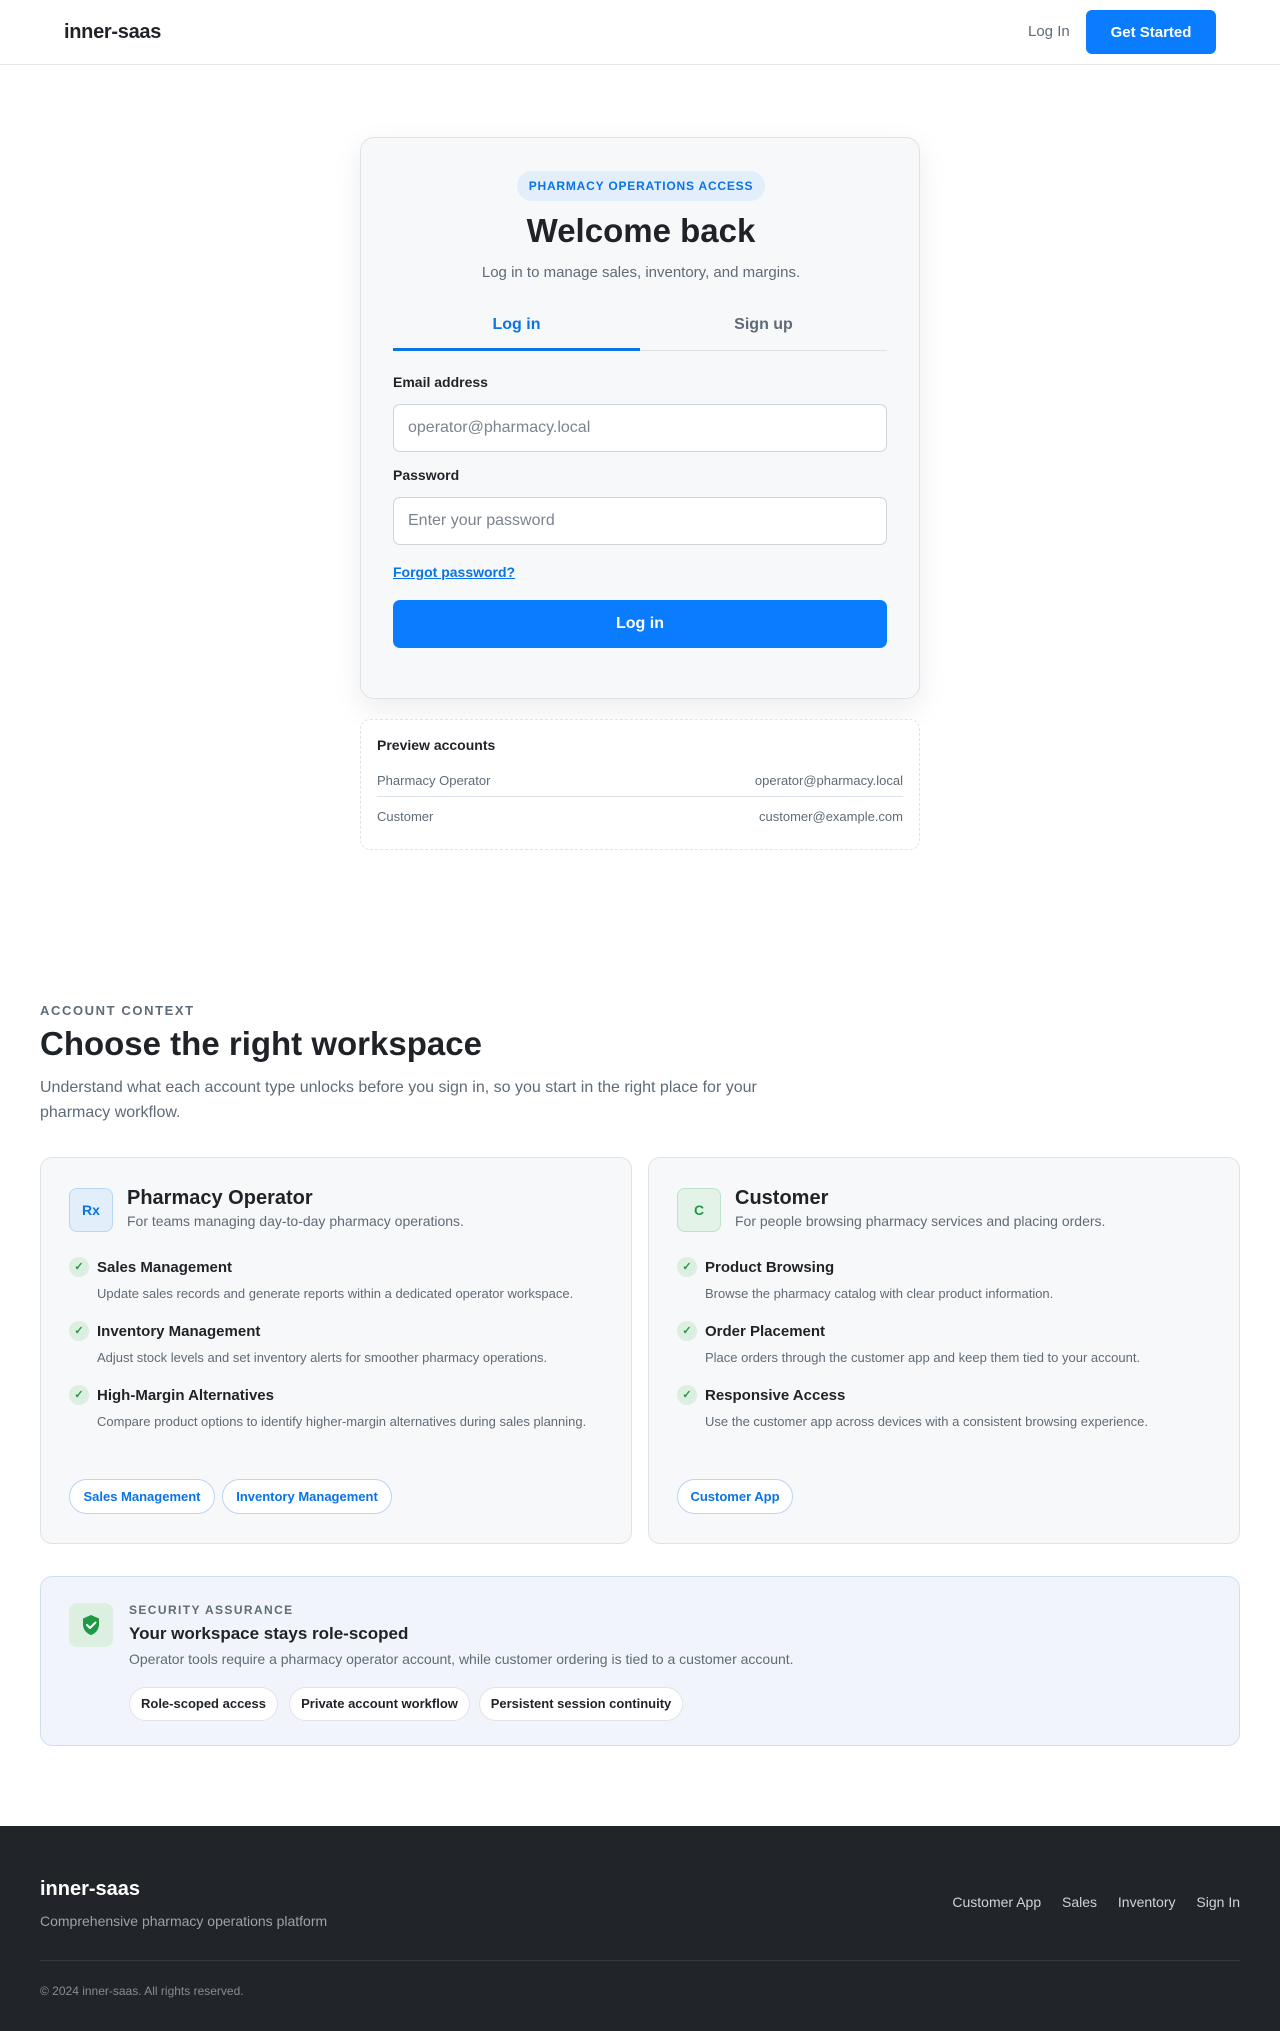  What do you see at coordinates (640, 624) in the screenshot?
I see `log-in-submit-button: Log in` at bounding box center [640, 624].